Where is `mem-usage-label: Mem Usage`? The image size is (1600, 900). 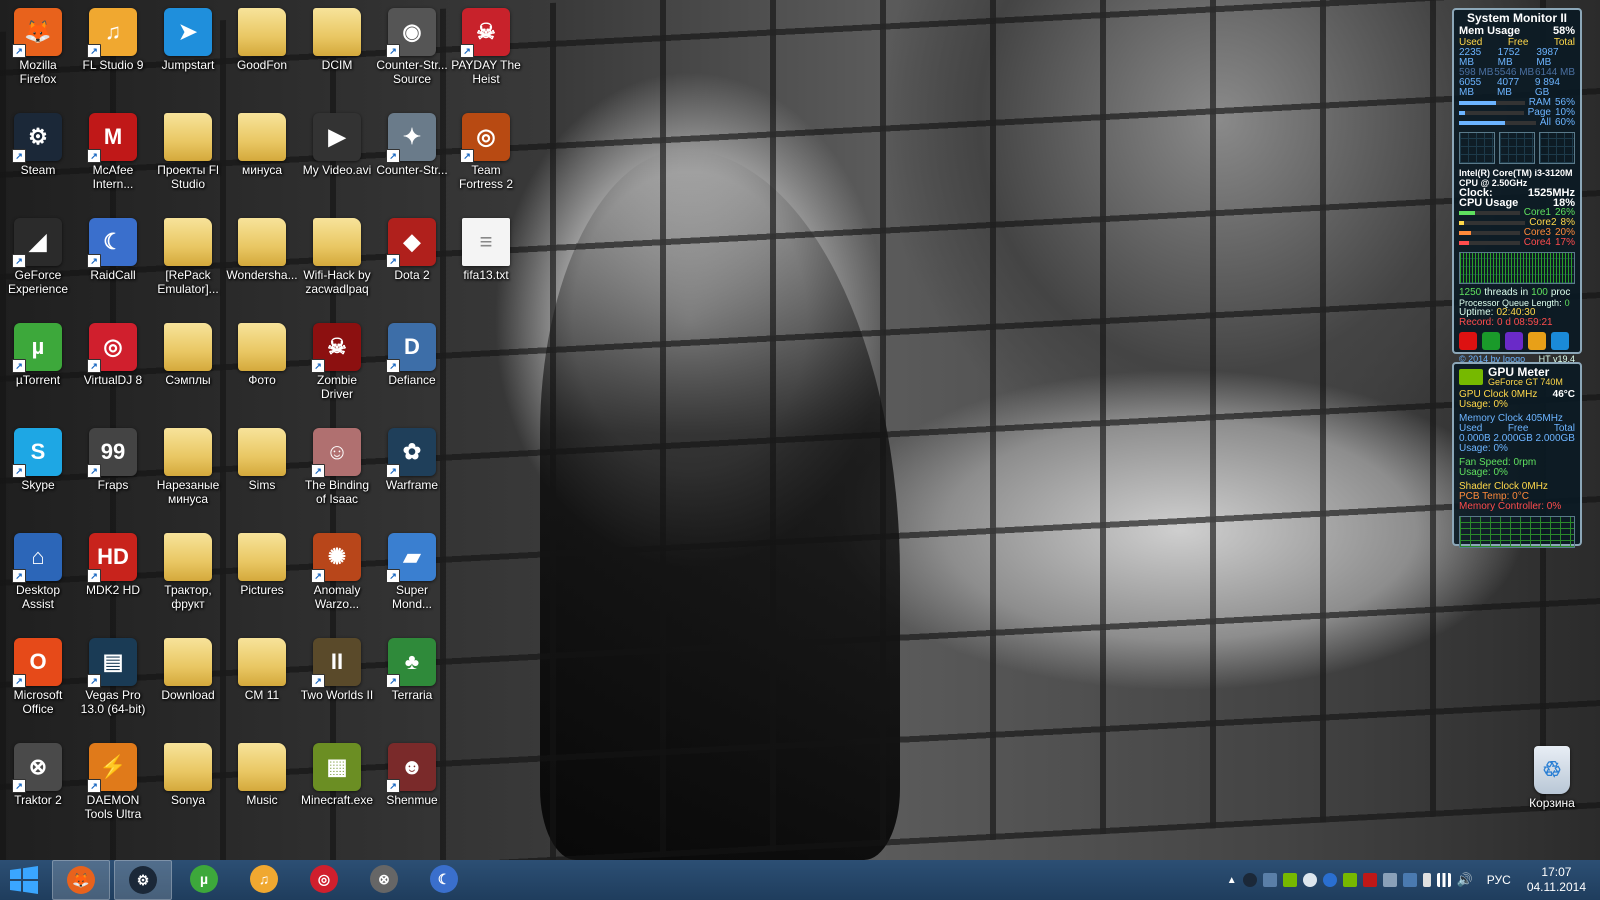
mem-usage-label: Mem Usage is located at coordinates (1490, 31).